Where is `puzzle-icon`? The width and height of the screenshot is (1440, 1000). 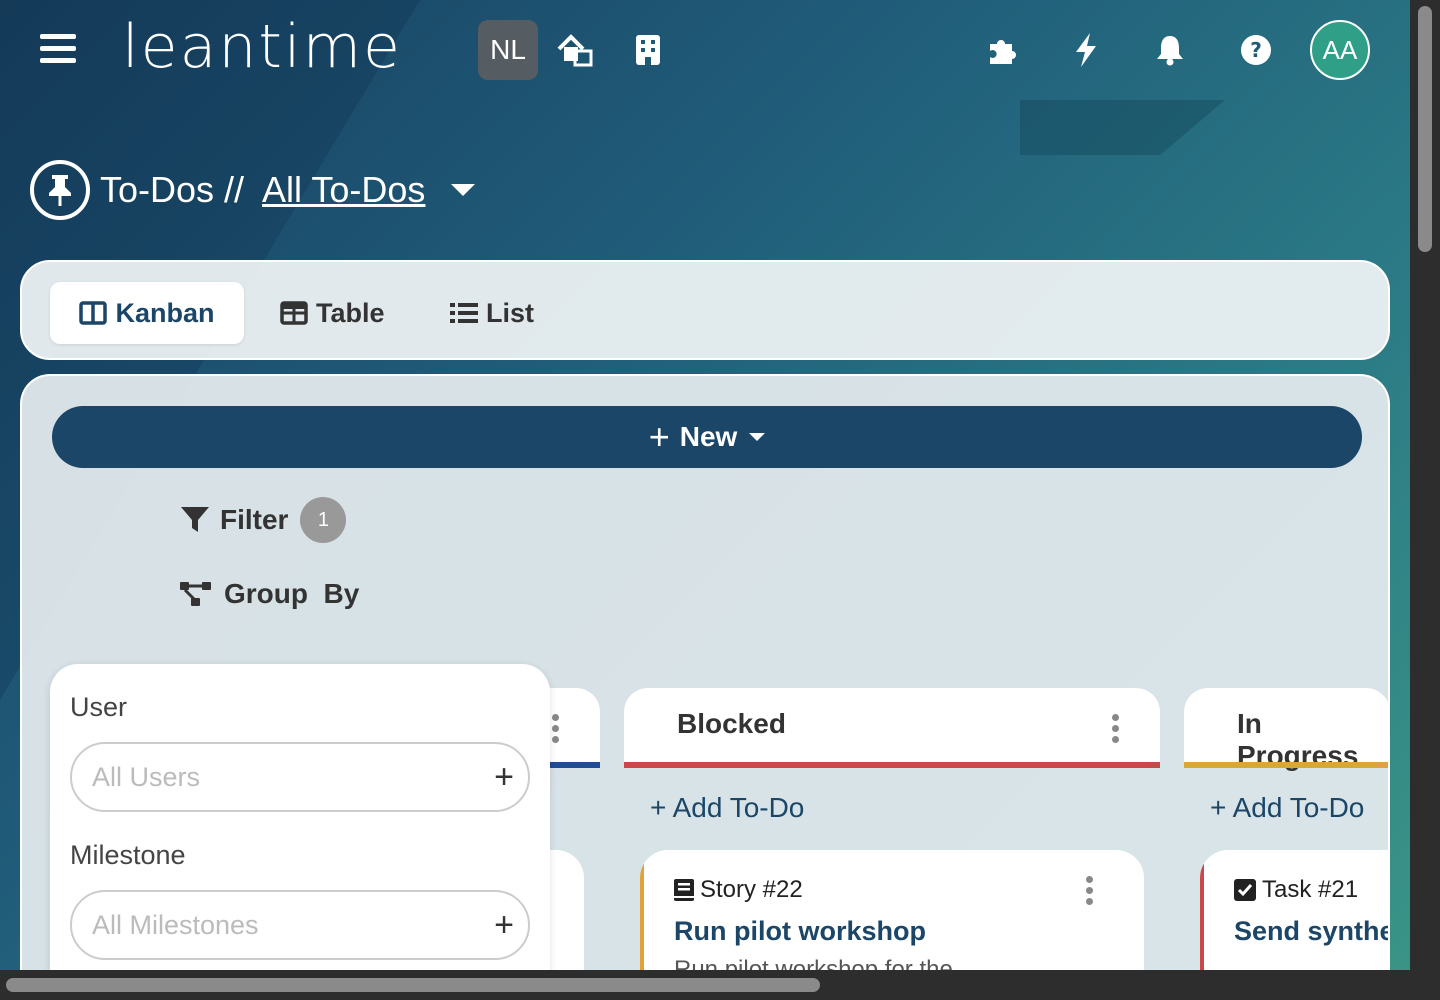
puzzle-icon is located at coordinates (1002, 50).